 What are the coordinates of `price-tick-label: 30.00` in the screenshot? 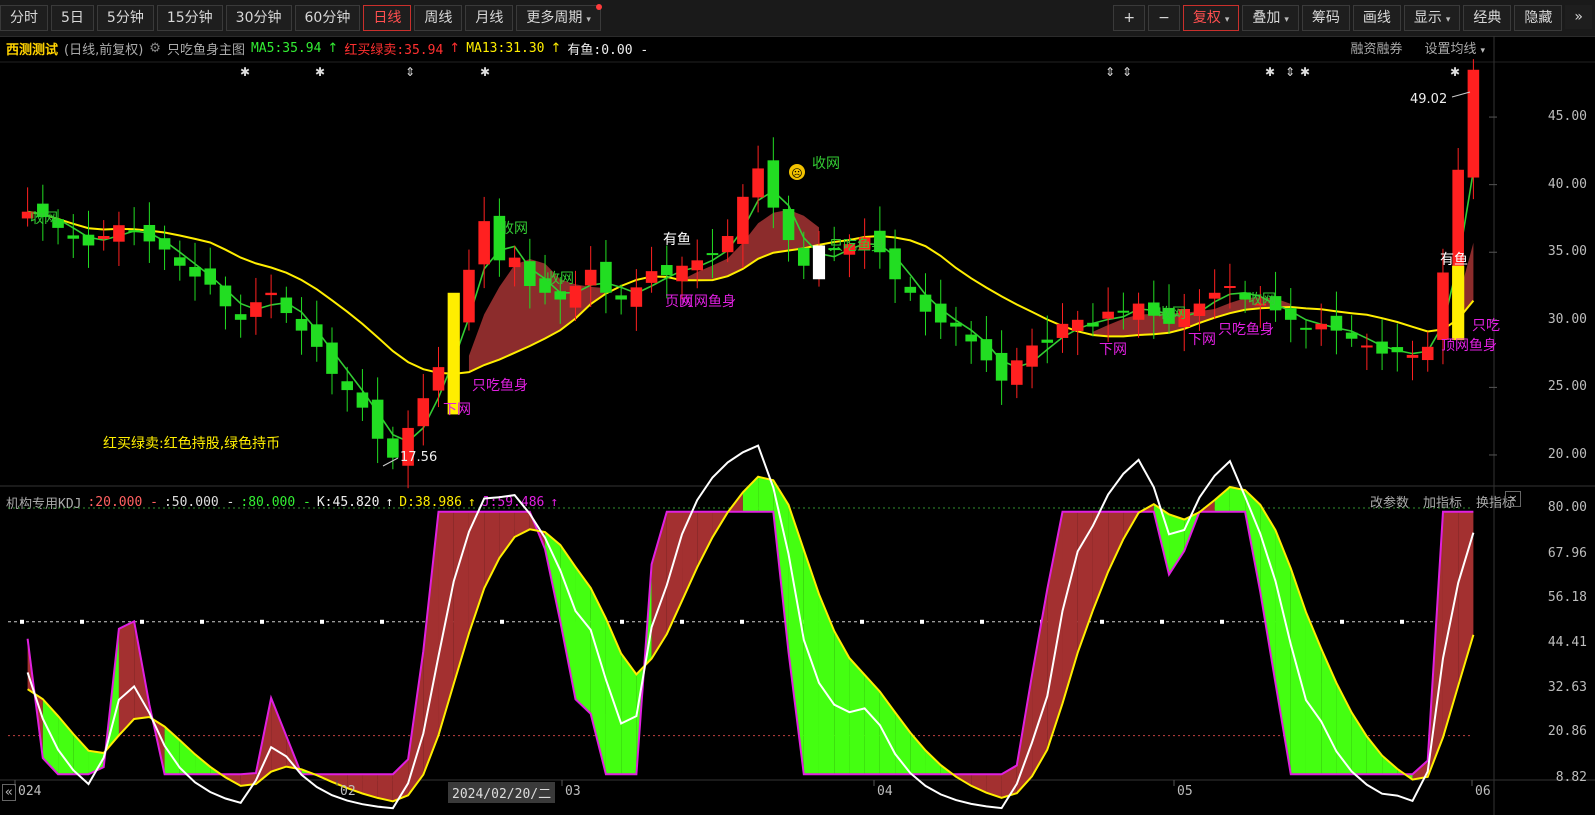 It's located at (1567, 319).